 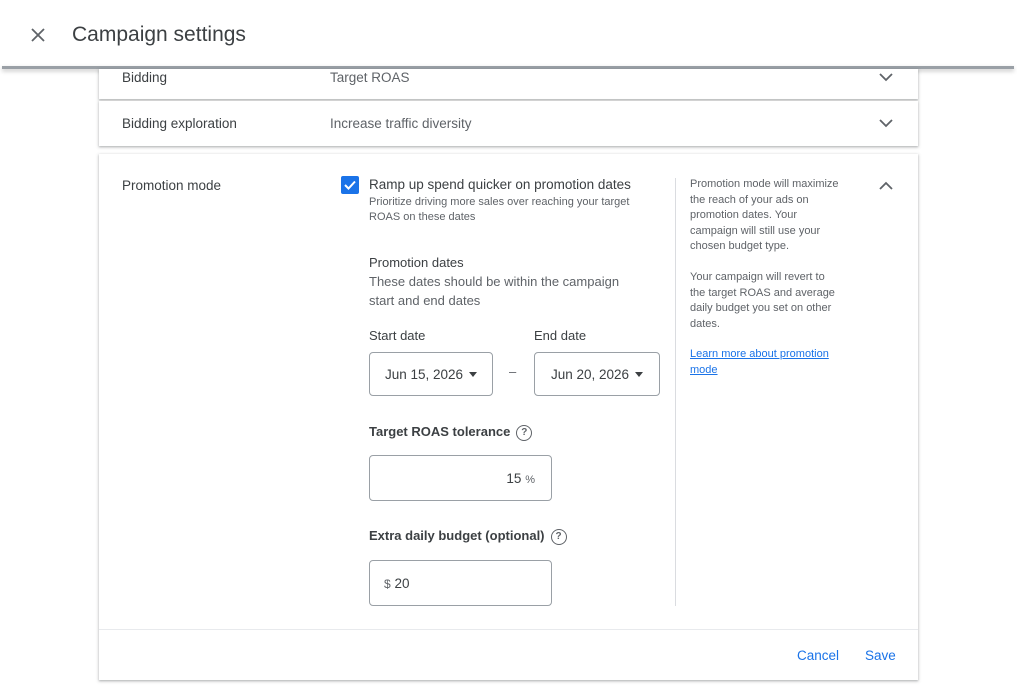 I want to click on help-line: Promotion mode will maximize, so click(x=764, y=184).